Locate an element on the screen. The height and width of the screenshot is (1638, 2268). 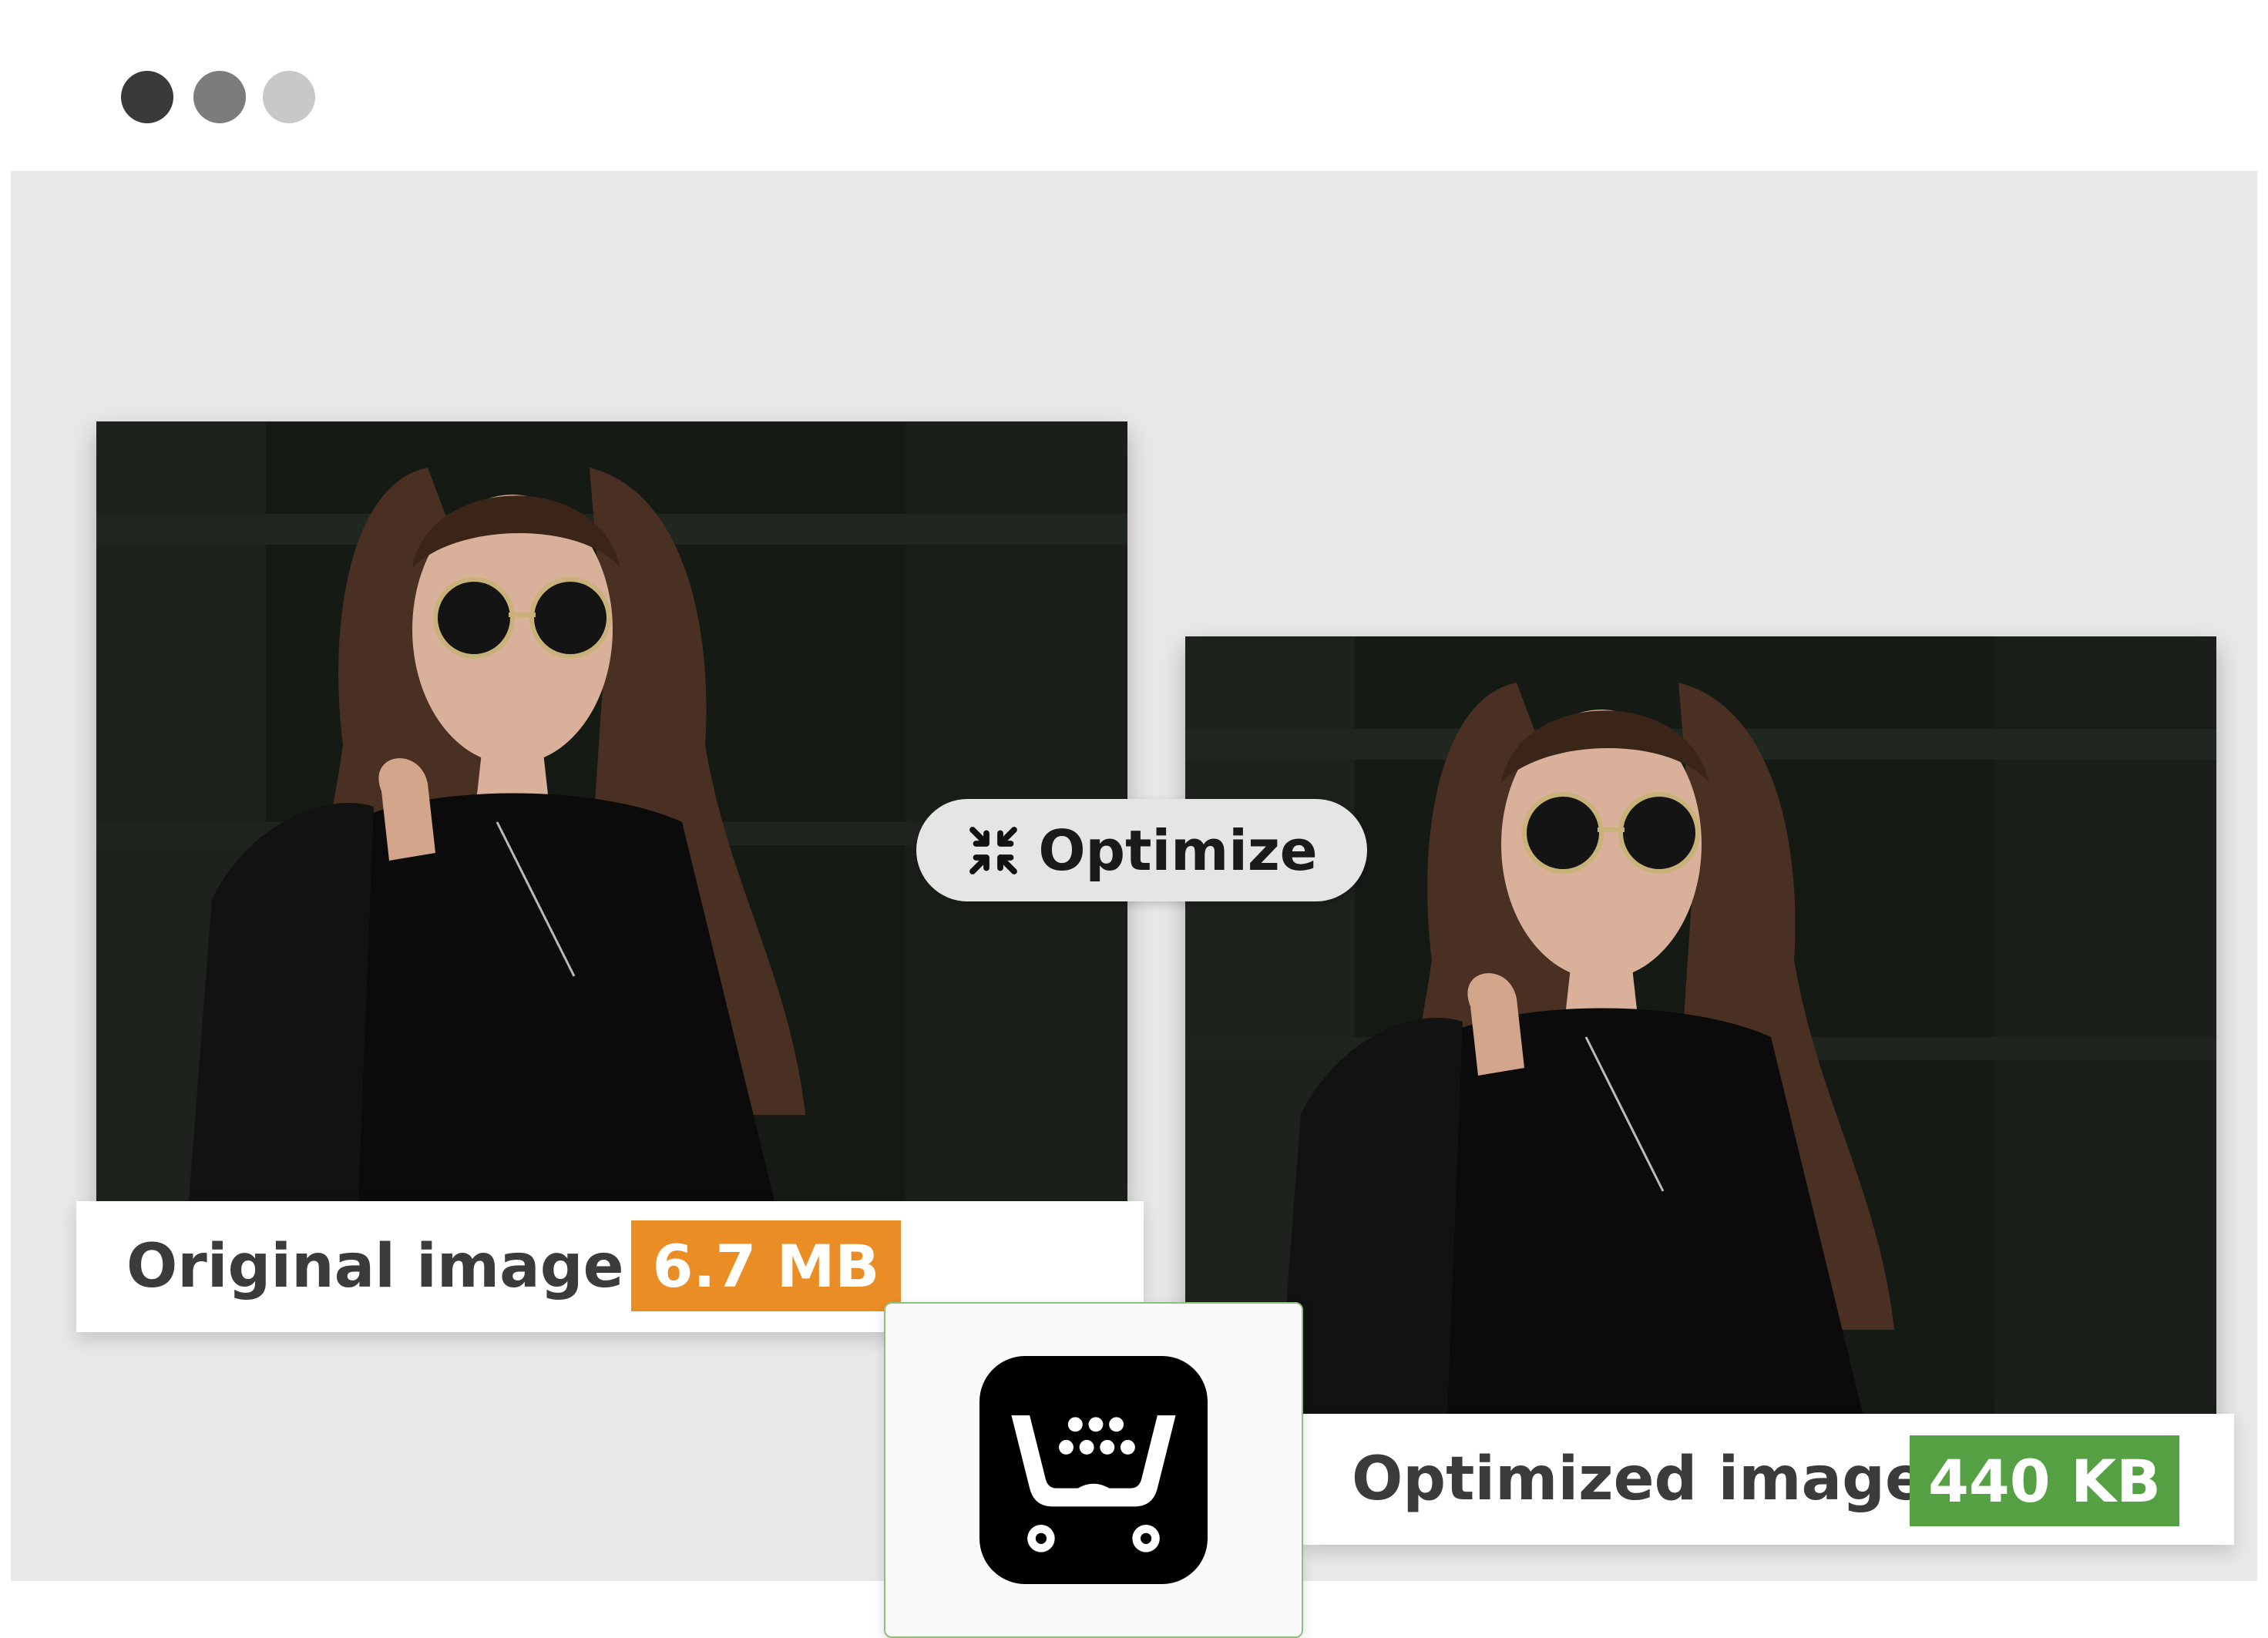
optimized-label: Optimized image is located at coordinates (1639, 1480).